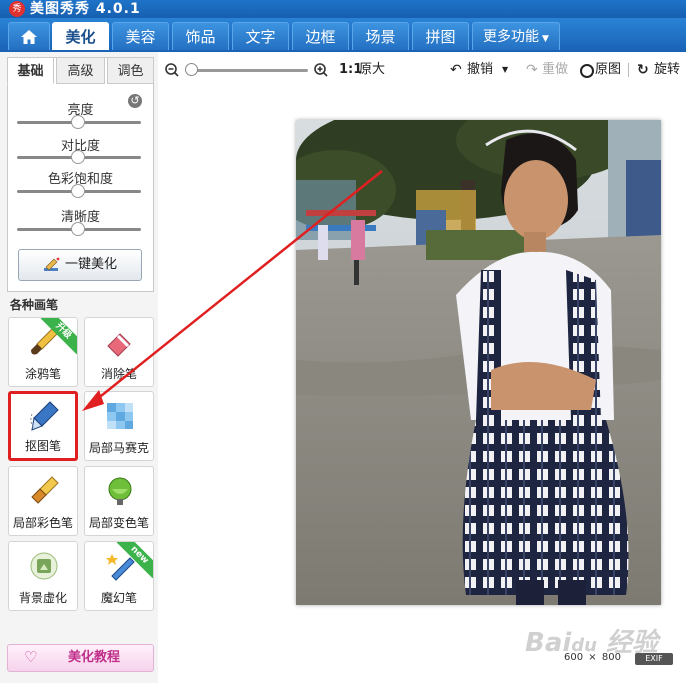 The height and width of the screenshot is (683, 686). What do you see at coordinates (574, 657) in the screenshot?
I see `image-width: 600` at bounding box center [574, 657].